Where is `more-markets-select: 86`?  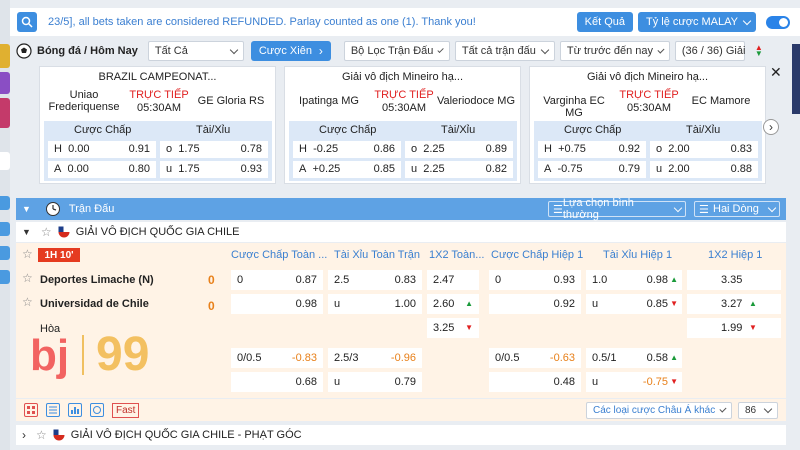
more-markets-select: 86 is located at coordinates (758, 410).